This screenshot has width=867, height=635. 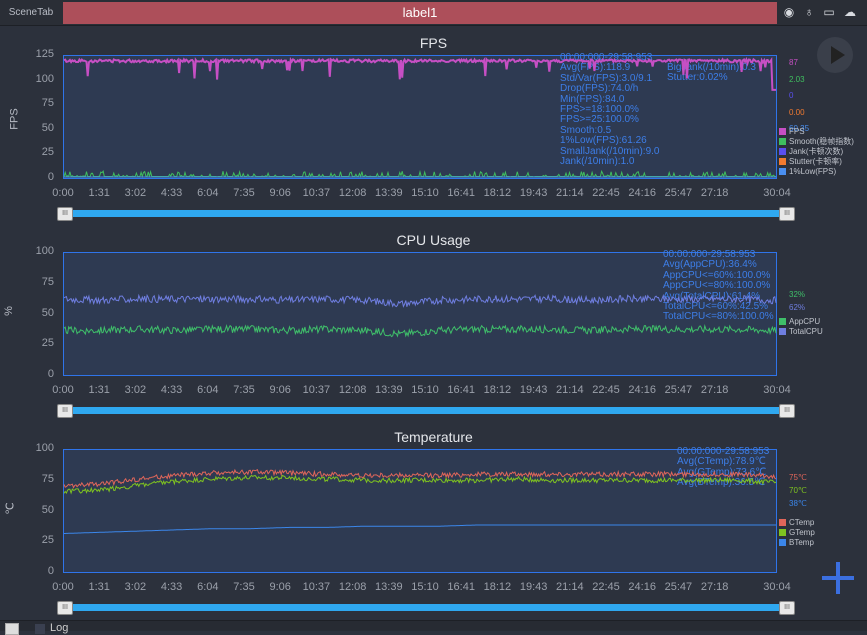 What do you see at coordinates (420, 484) in the screenshot?
I see `series-line-GTemp` at bounding box center [420, 484].